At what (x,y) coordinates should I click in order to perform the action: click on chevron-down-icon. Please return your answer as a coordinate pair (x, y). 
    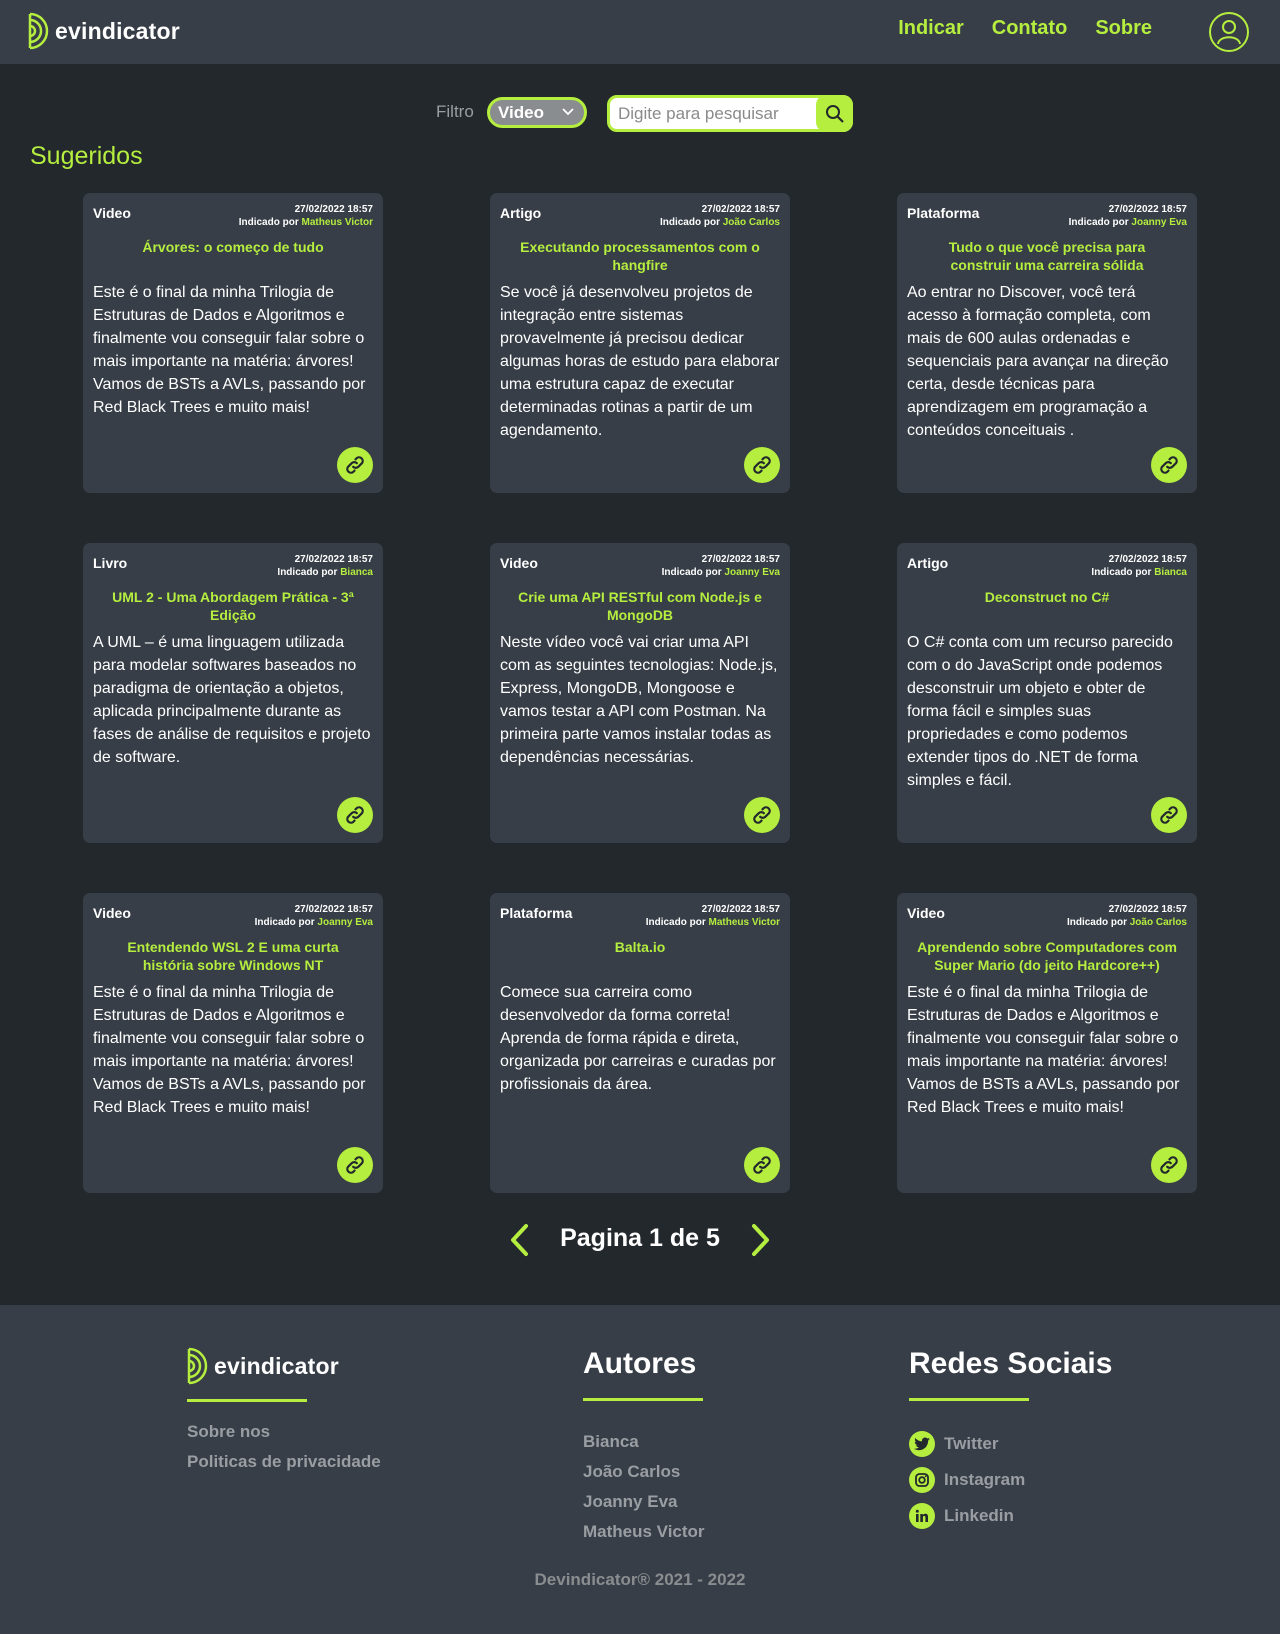
    Looking at the image, I should click on (568, 112).